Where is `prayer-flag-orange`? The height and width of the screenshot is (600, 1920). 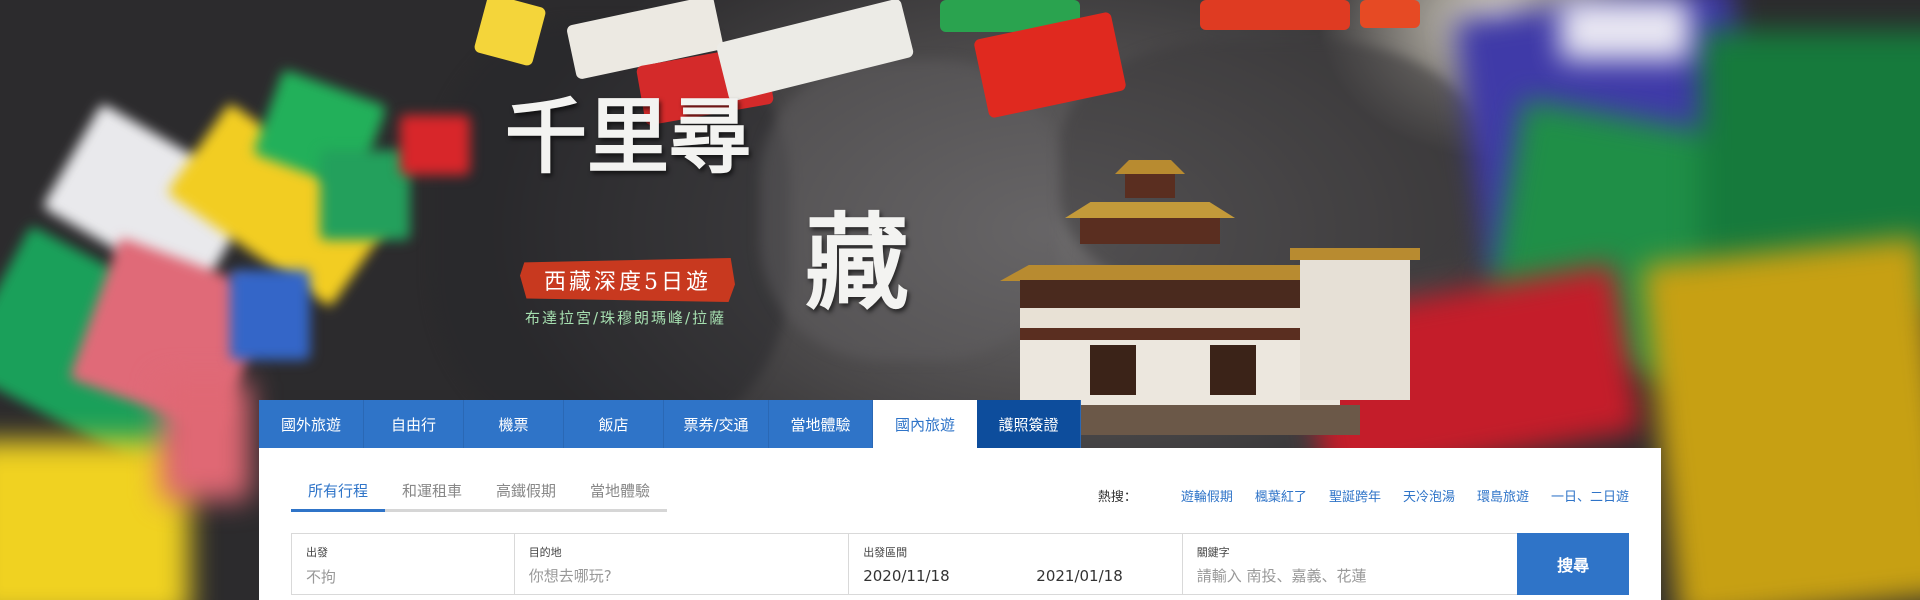 prayer-flag-orange is located at coordinates (1390, 14).